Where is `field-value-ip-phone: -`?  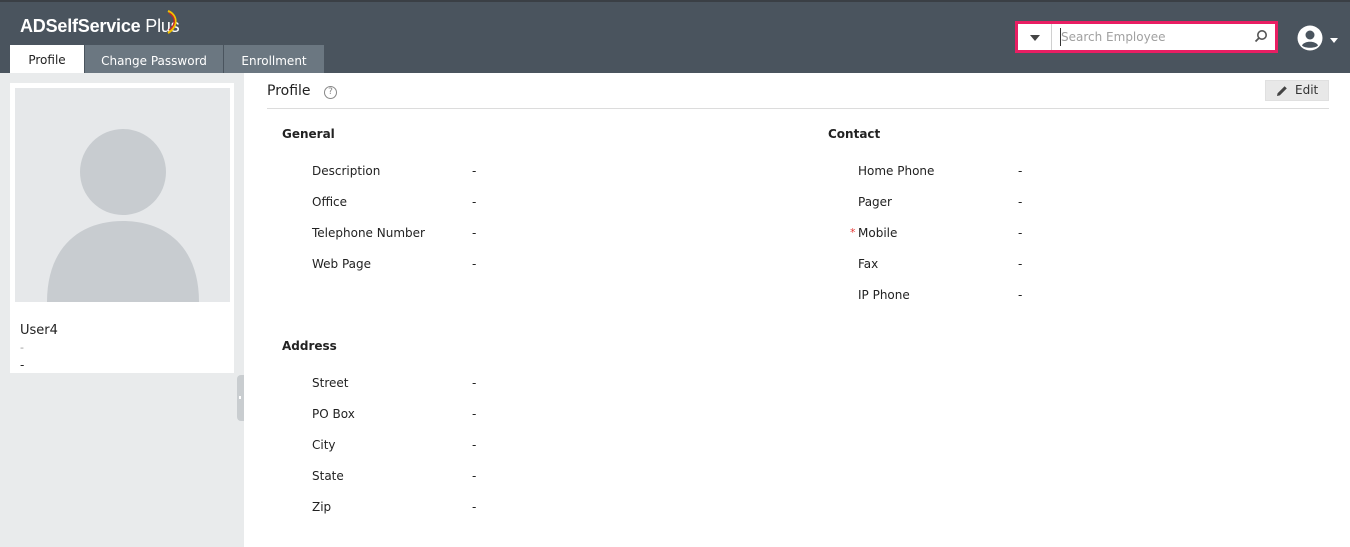
field-value-ip-phone: - is located at coordinates (1020, 295).